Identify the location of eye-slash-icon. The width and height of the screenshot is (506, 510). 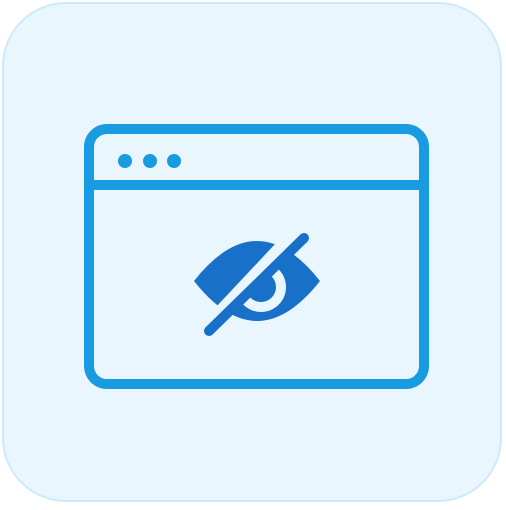
(257, 284).